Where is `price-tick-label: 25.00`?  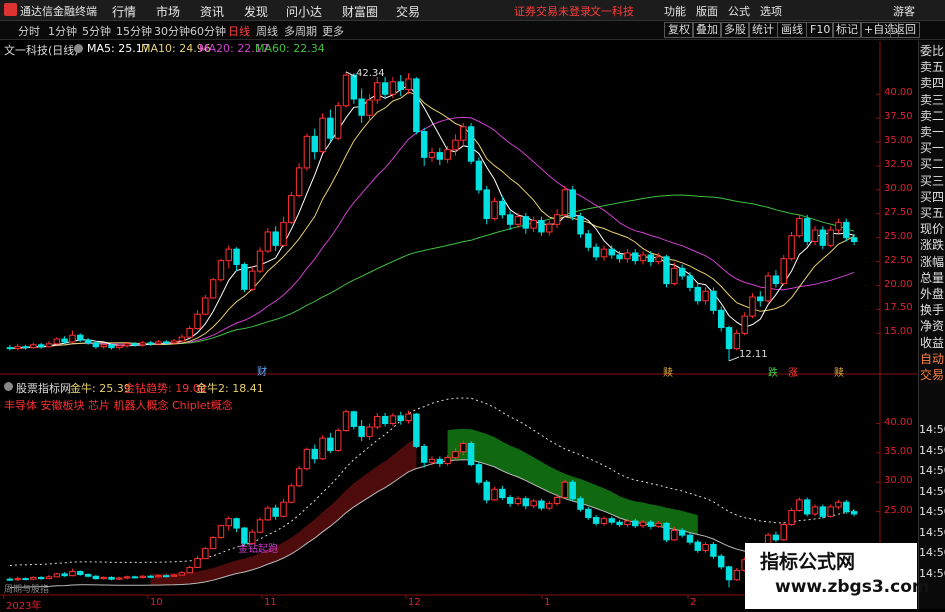
price-tick-label: 25.00 is located at coordinates (898, 236).